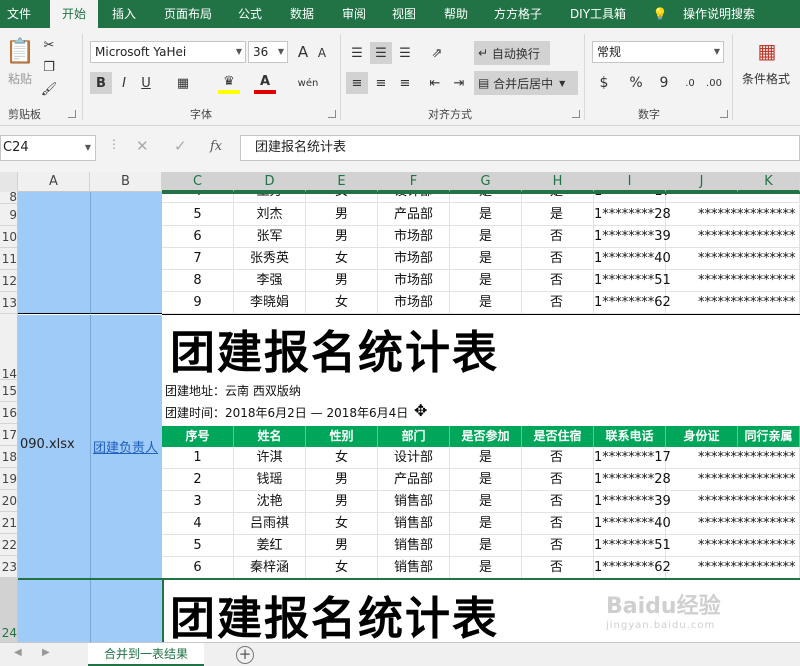  I want to click on column-header-c: C, so click(198, 182).